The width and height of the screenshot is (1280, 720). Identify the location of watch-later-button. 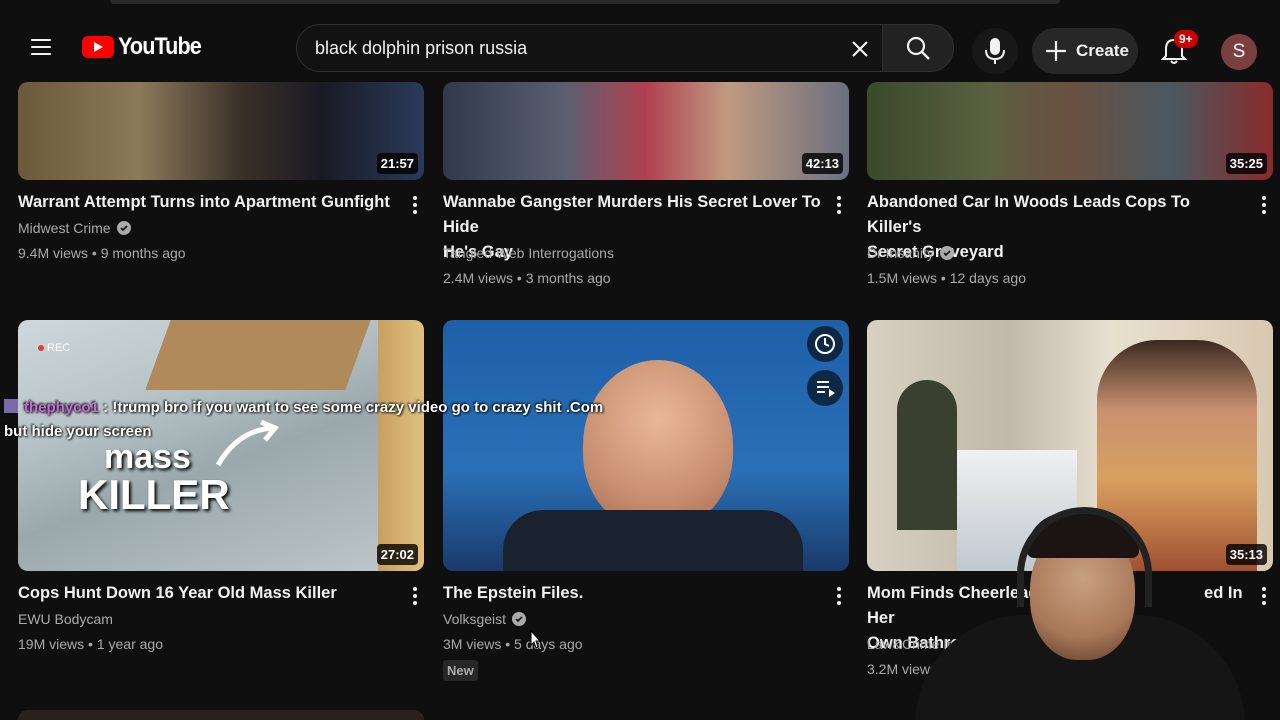
(825, 344).